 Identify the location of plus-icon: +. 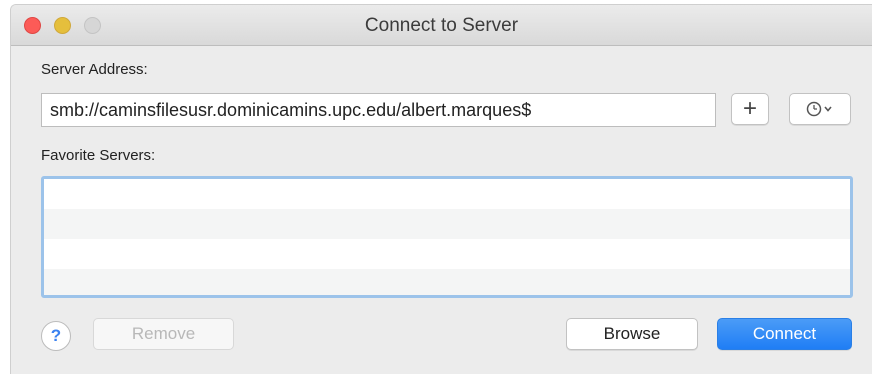
(749, 108).